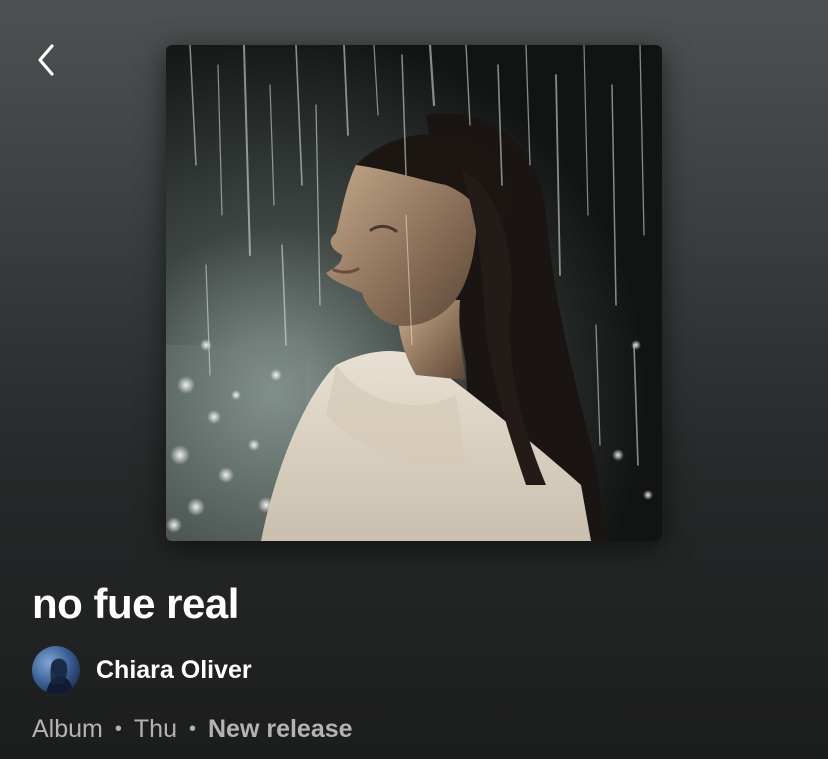  I want to click on artist-link: Chiara Oliver, so click(142, 670).